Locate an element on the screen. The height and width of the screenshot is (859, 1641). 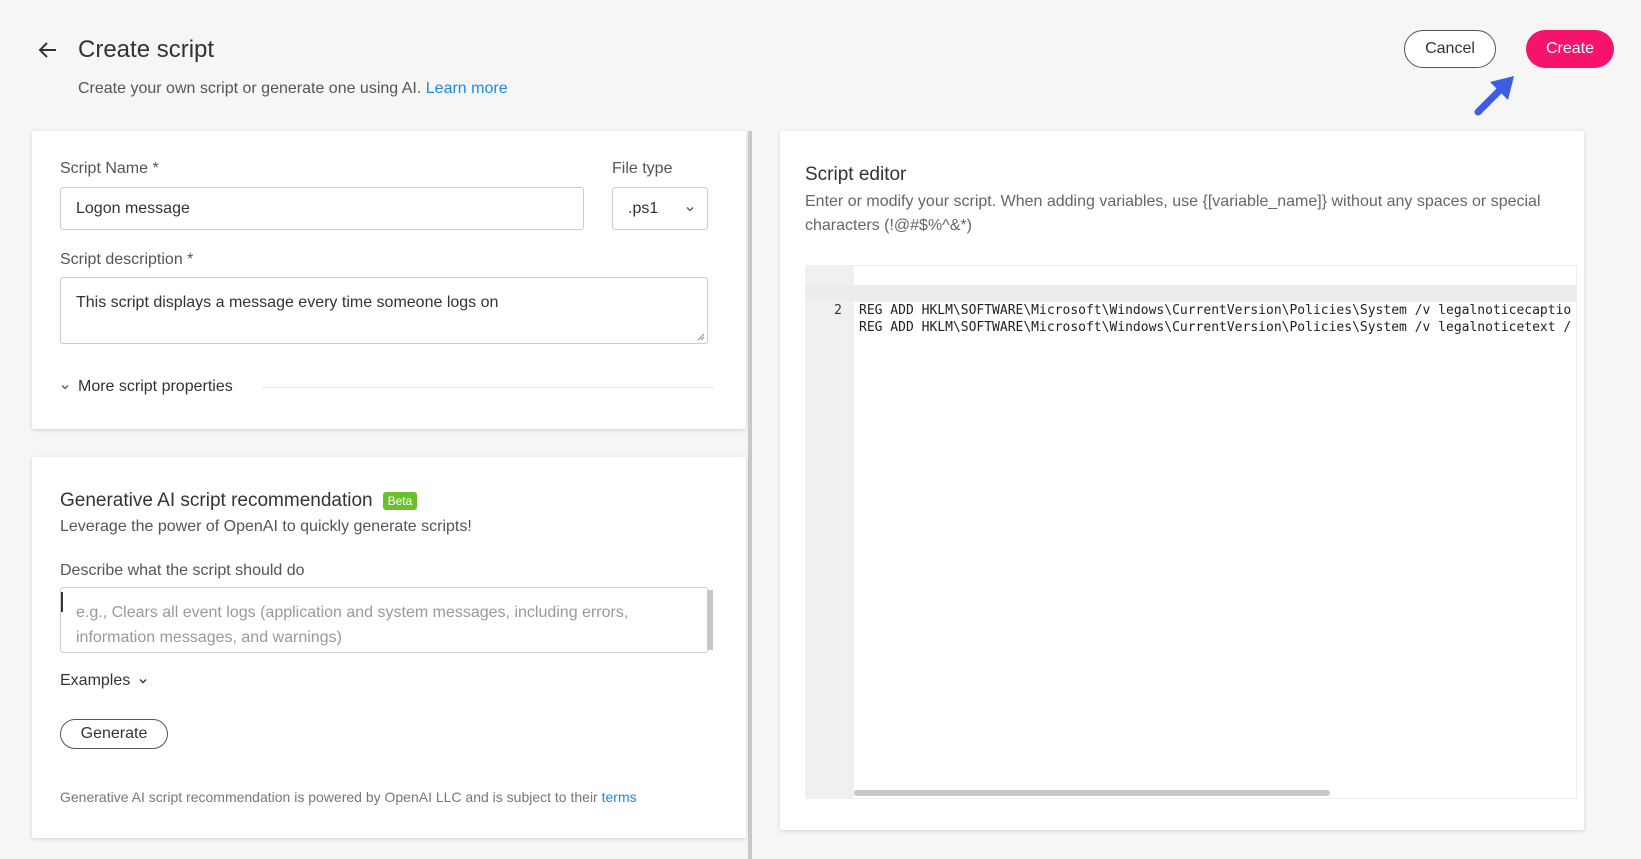
script-description-label: Script description * is located at coordinates (127, 259).